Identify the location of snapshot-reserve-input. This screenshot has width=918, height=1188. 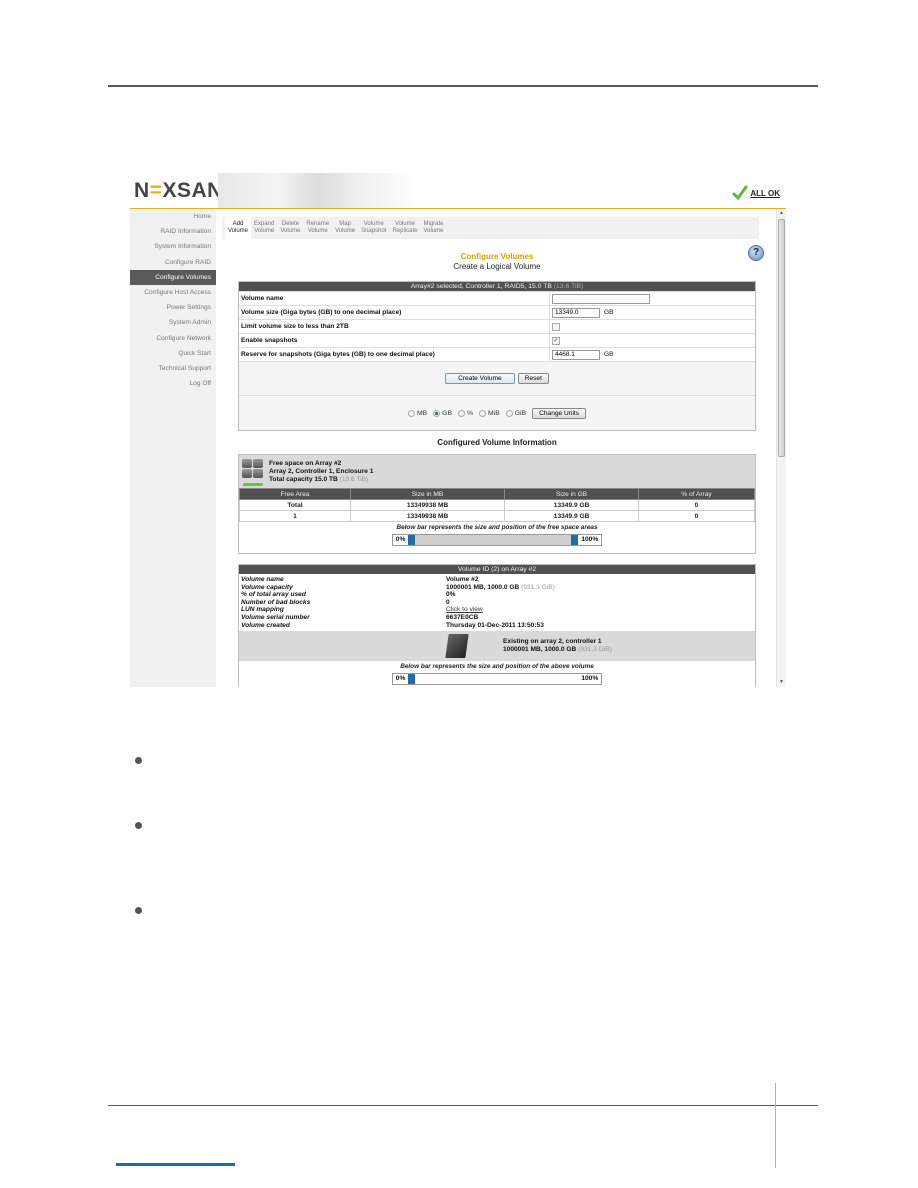
(576, 354).